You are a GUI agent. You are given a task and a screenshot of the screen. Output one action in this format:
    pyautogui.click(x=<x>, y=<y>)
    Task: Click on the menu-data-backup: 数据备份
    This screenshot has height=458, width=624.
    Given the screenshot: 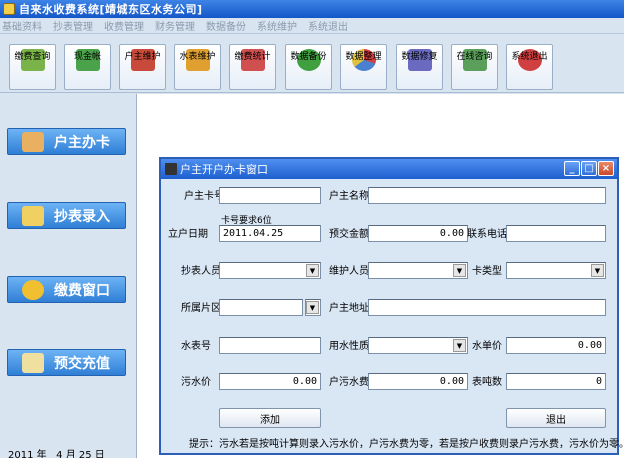 What is the action you would take?
    pyautogui.click(x=226, y=25)
    